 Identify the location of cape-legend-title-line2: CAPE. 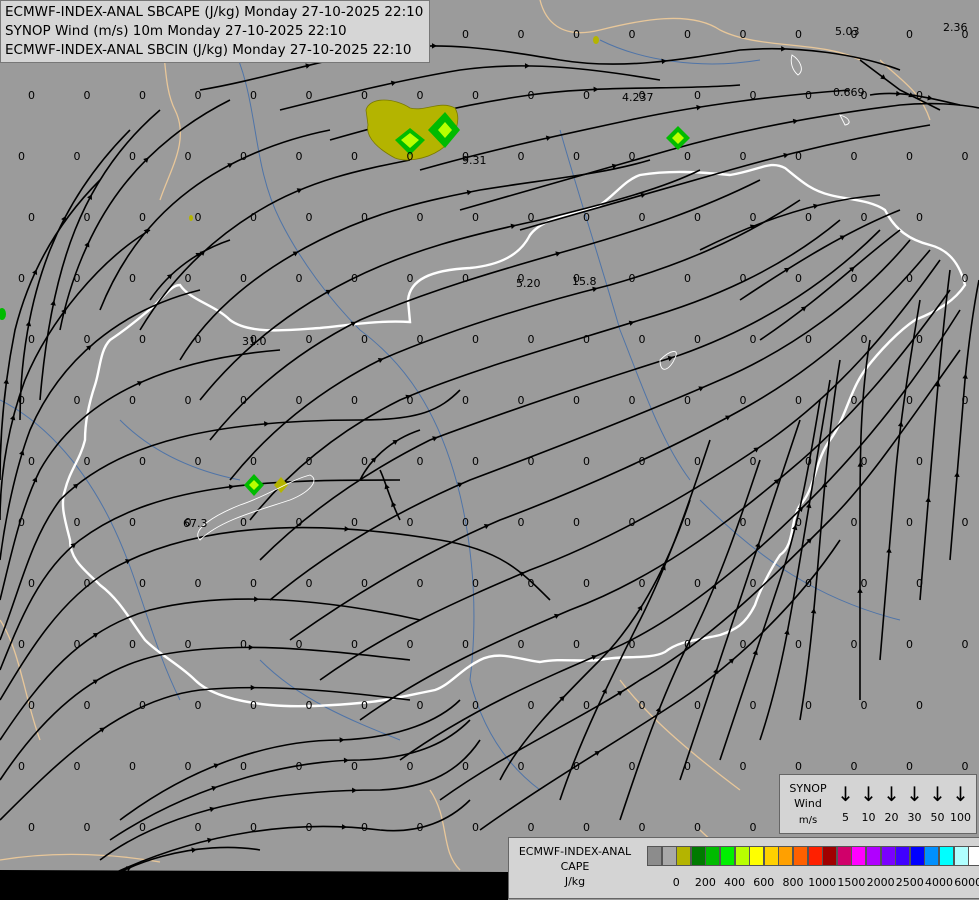
(575, 866).